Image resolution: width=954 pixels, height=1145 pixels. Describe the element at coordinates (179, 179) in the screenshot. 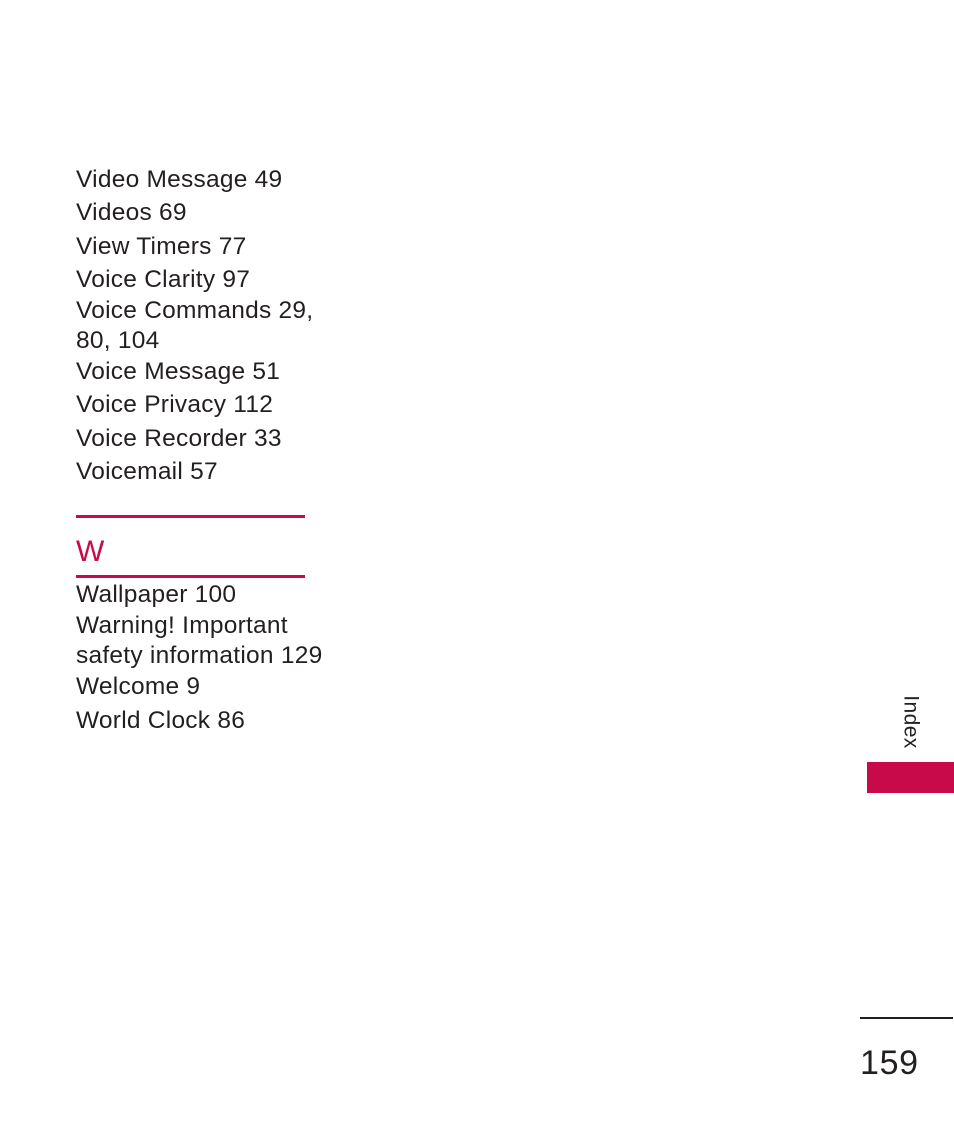

I see `index-entry: Video Message 49` at that location.